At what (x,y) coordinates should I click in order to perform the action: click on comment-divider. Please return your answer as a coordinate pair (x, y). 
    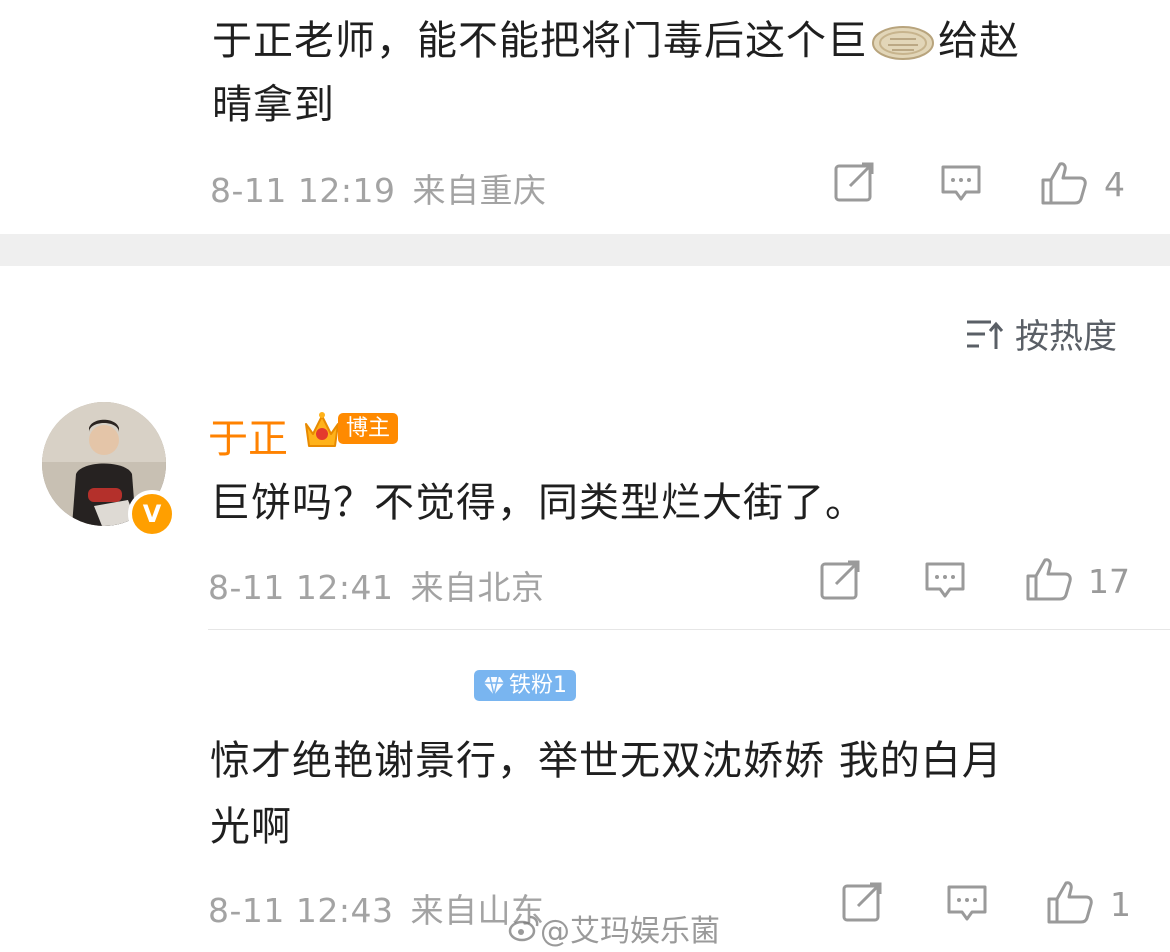
    Looking at the image, I should click on (689, 629).